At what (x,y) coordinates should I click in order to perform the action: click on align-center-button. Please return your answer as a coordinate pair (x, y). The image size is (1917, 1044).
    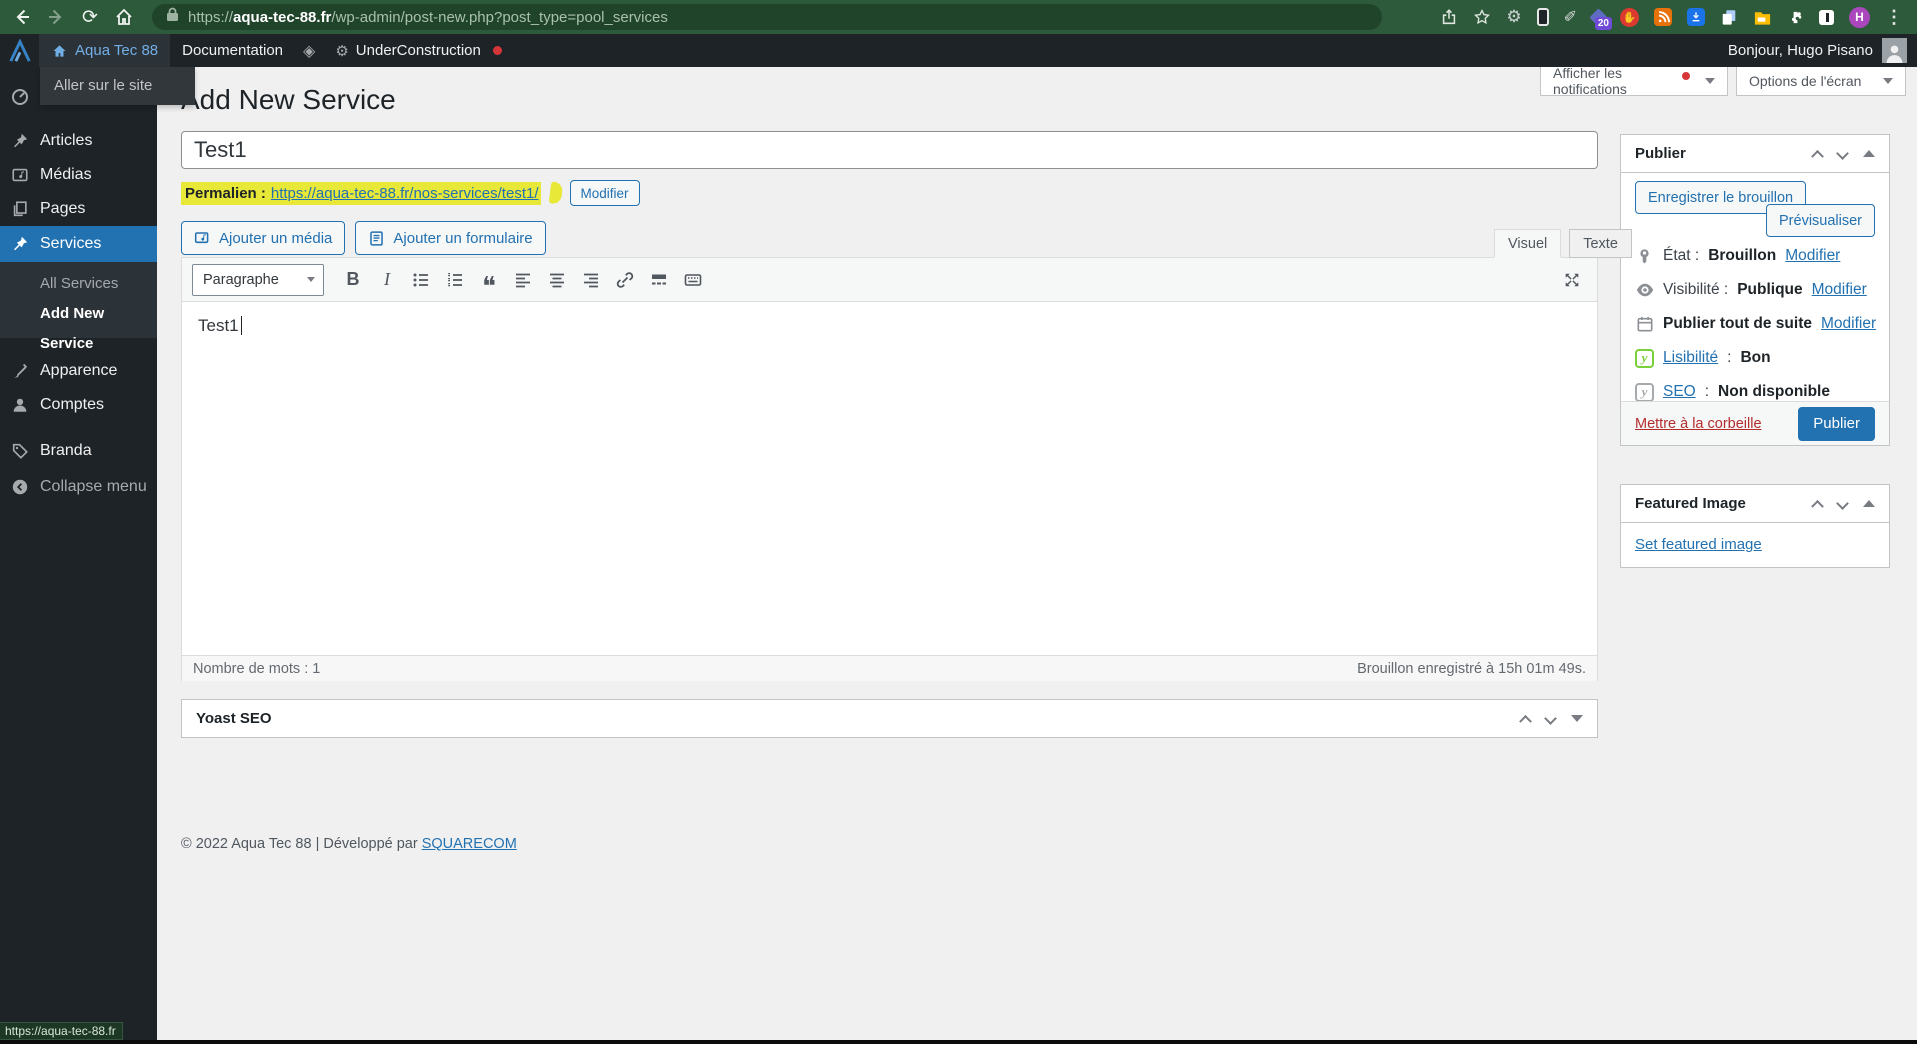
    Looking at the image, I should click on (557, 280).